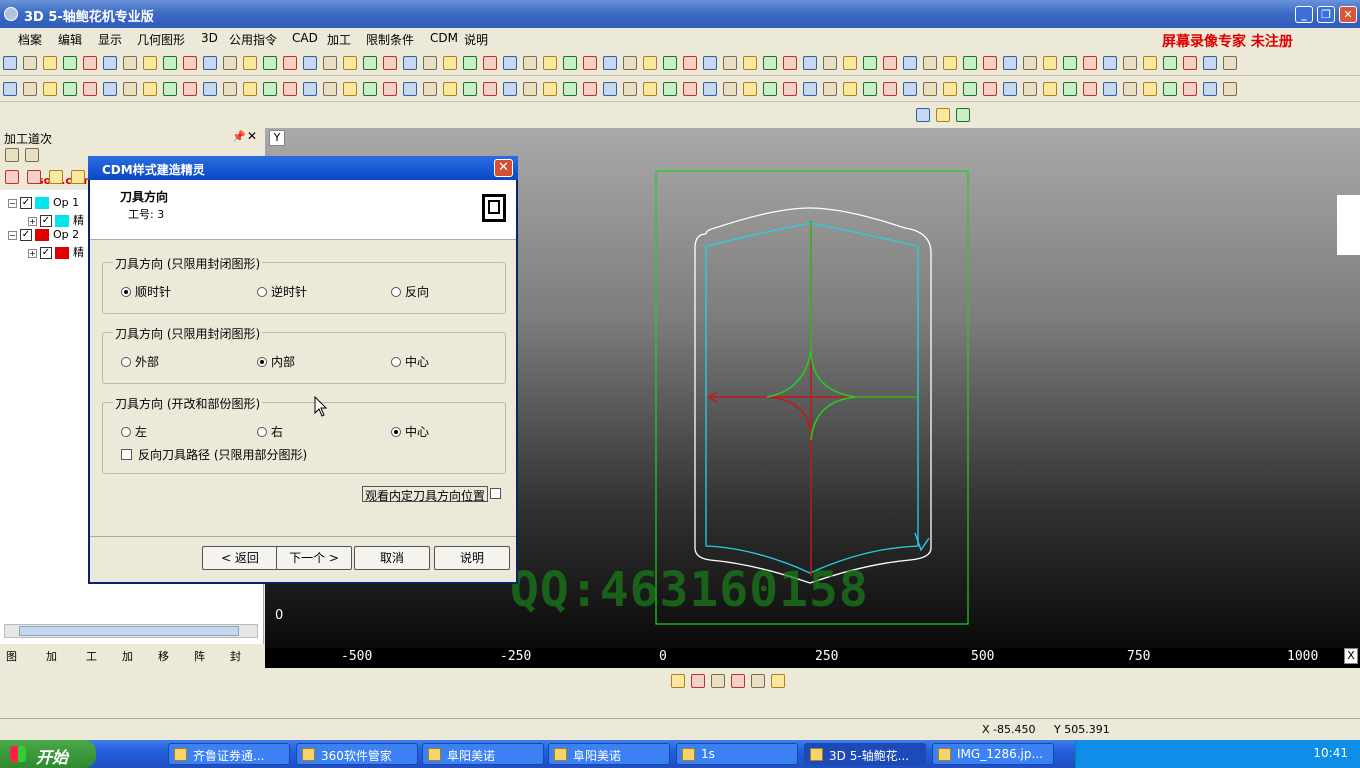 The width and height of the screenshot is (1360, 768). Describe the element at coordinates (963, 115) in the screenshot. I see `layers-icon` at that location.